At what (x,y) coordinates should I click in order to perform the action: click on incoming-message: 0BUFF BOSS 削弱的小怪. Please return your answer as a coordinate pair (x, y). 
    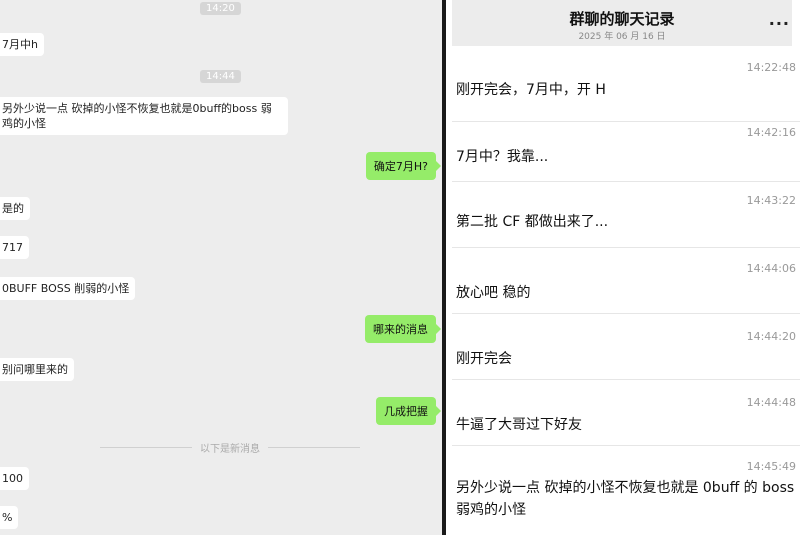
    Looking at the image, I should click on (68, 288).